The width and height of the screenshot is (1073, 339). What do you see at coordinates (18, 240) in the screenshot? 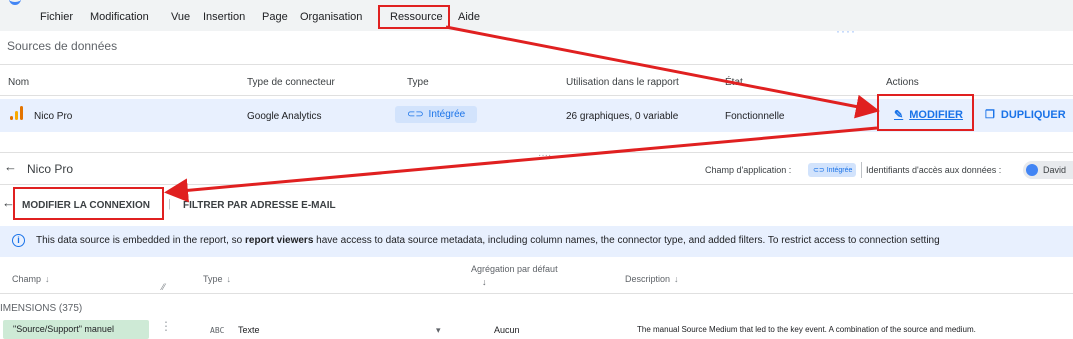
I see `info-icon: i` at bounding box center [18, 240].